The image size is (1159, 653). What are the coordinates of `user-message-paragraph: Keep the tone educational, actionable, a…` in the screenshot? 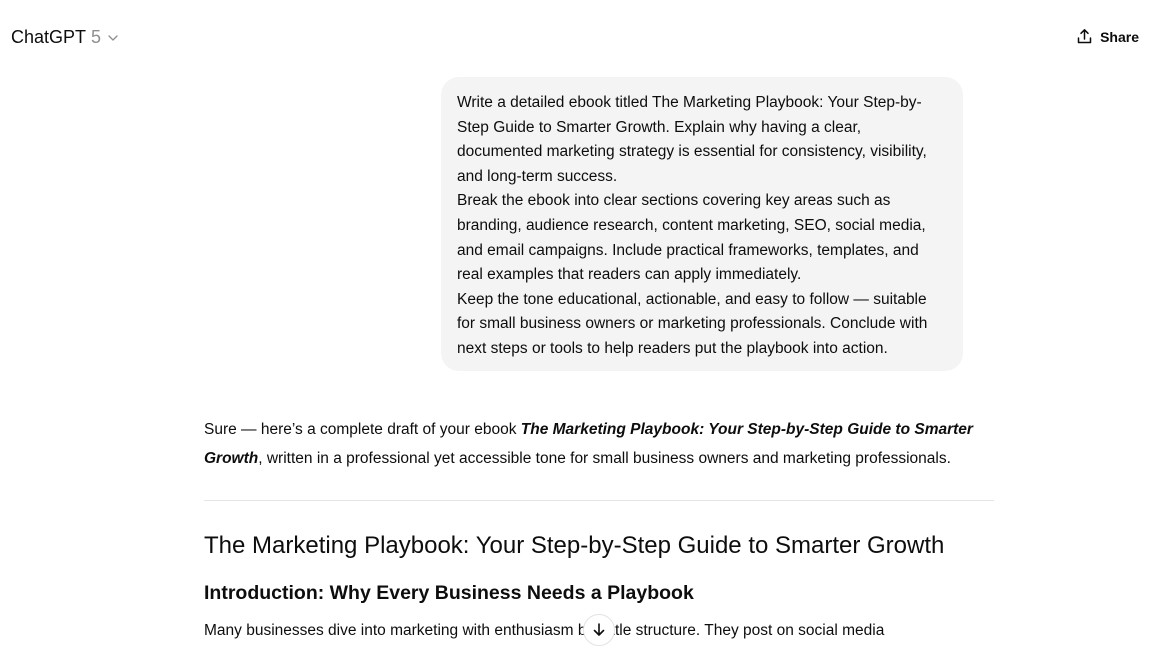 It's located at (692, 323).